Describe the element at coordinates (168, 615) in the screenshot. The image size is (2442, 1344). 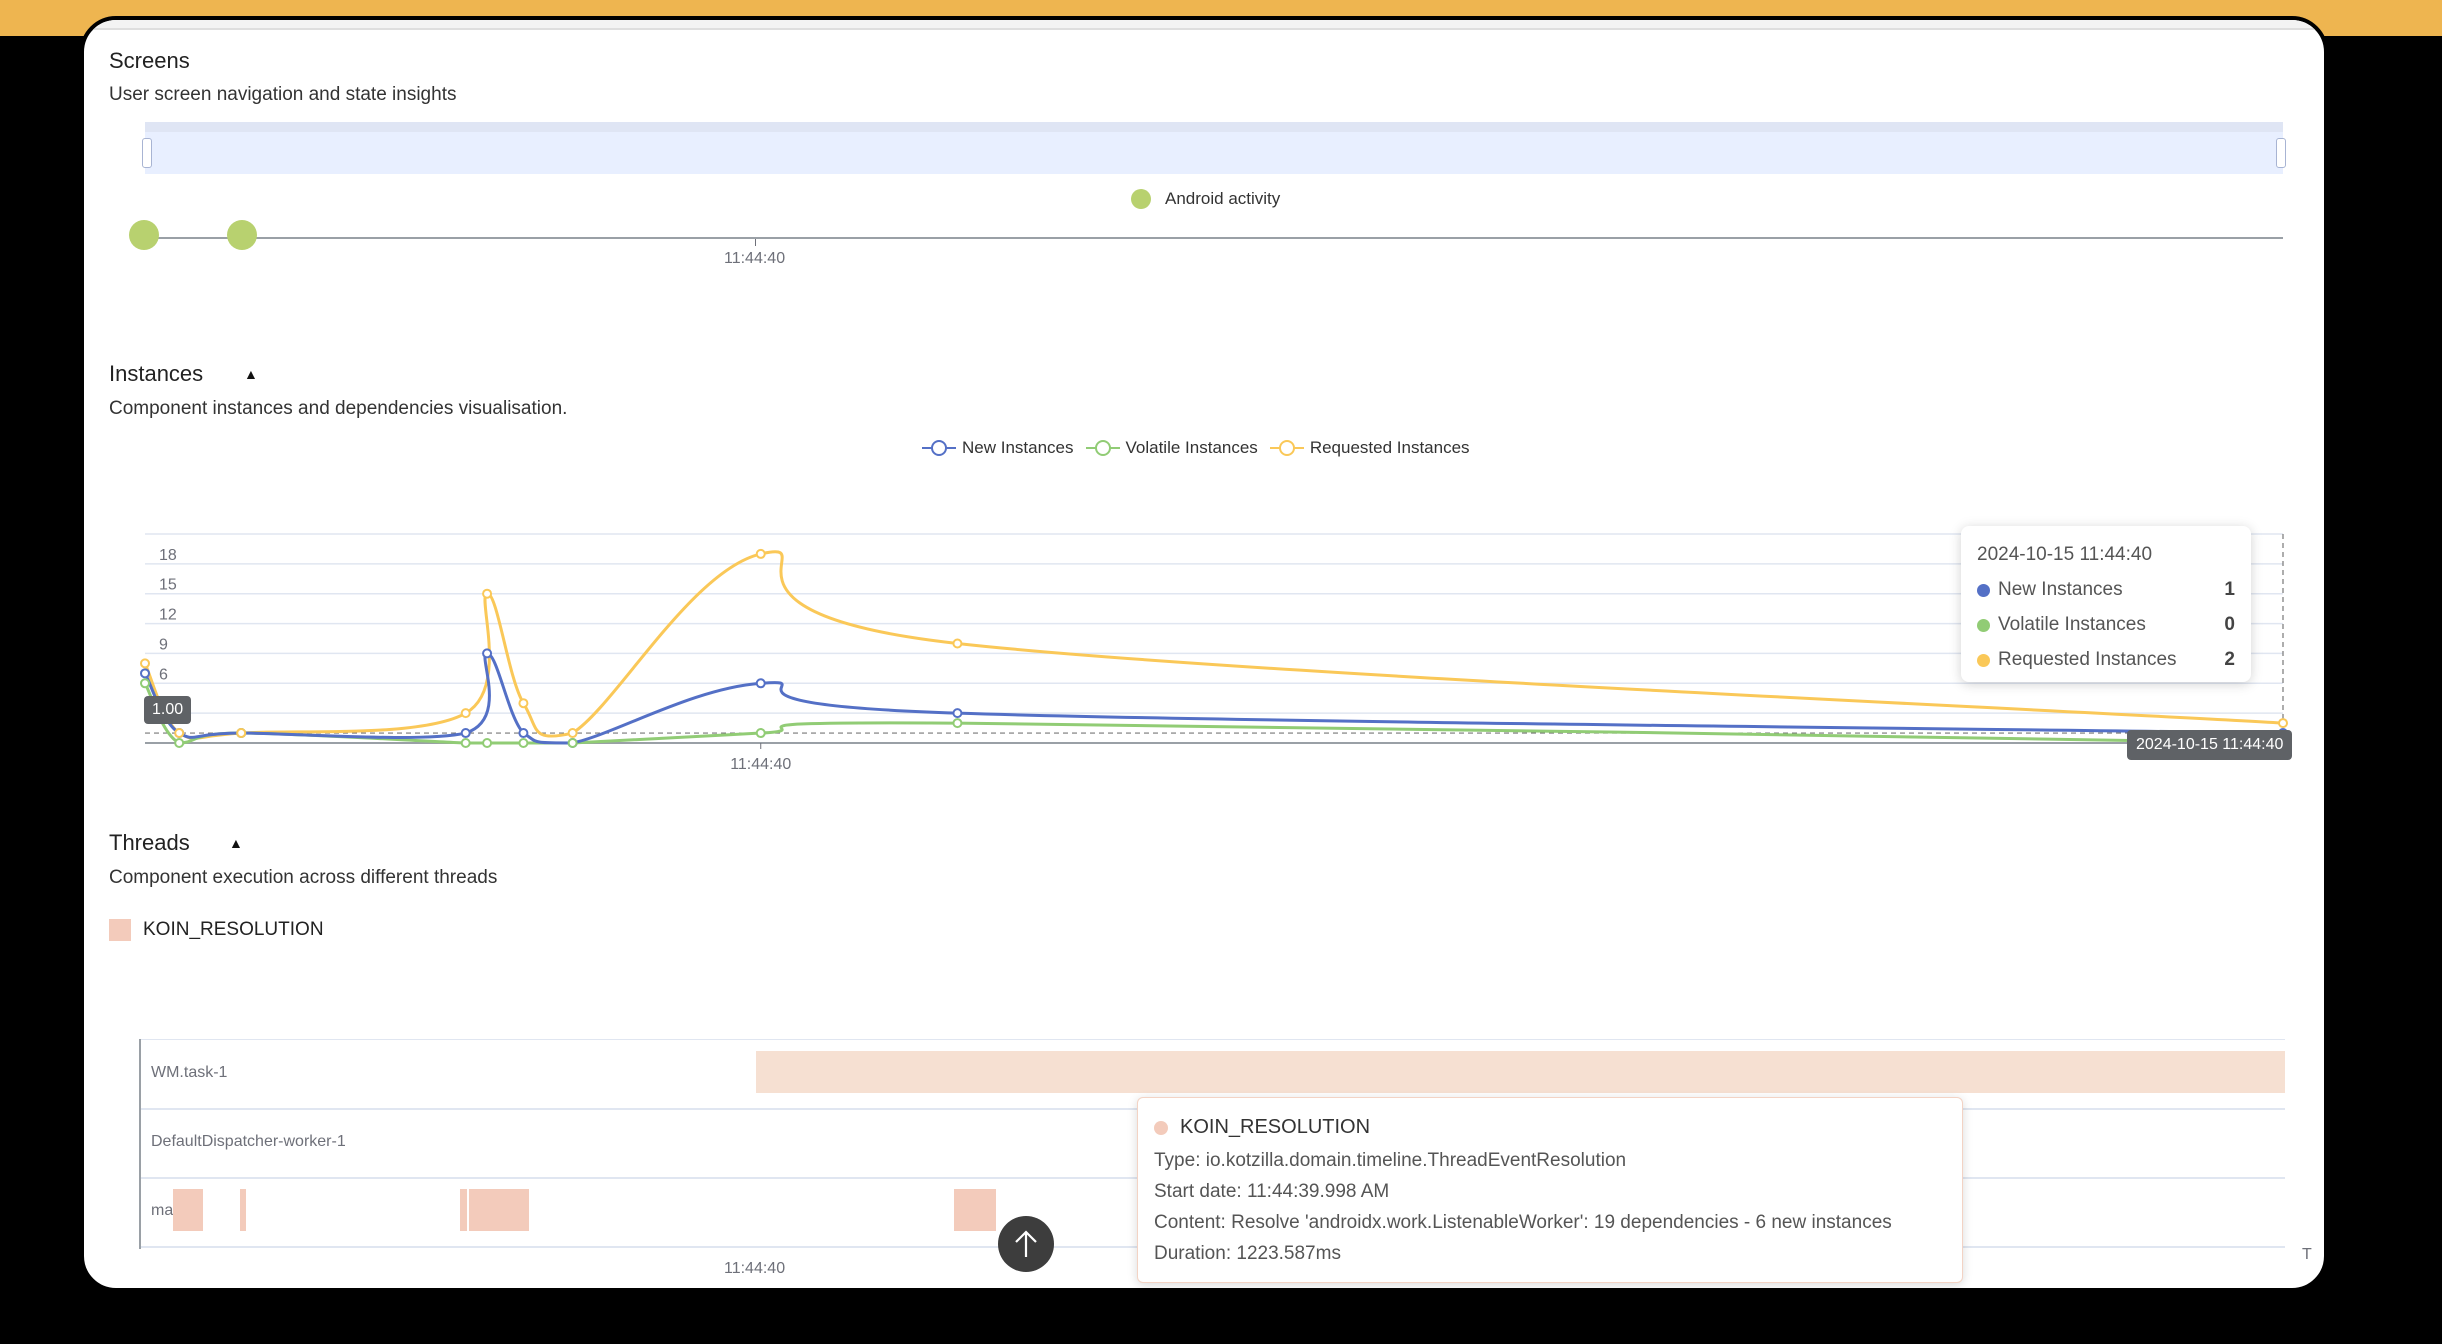
I see `y-tick-label: 12` at that location.